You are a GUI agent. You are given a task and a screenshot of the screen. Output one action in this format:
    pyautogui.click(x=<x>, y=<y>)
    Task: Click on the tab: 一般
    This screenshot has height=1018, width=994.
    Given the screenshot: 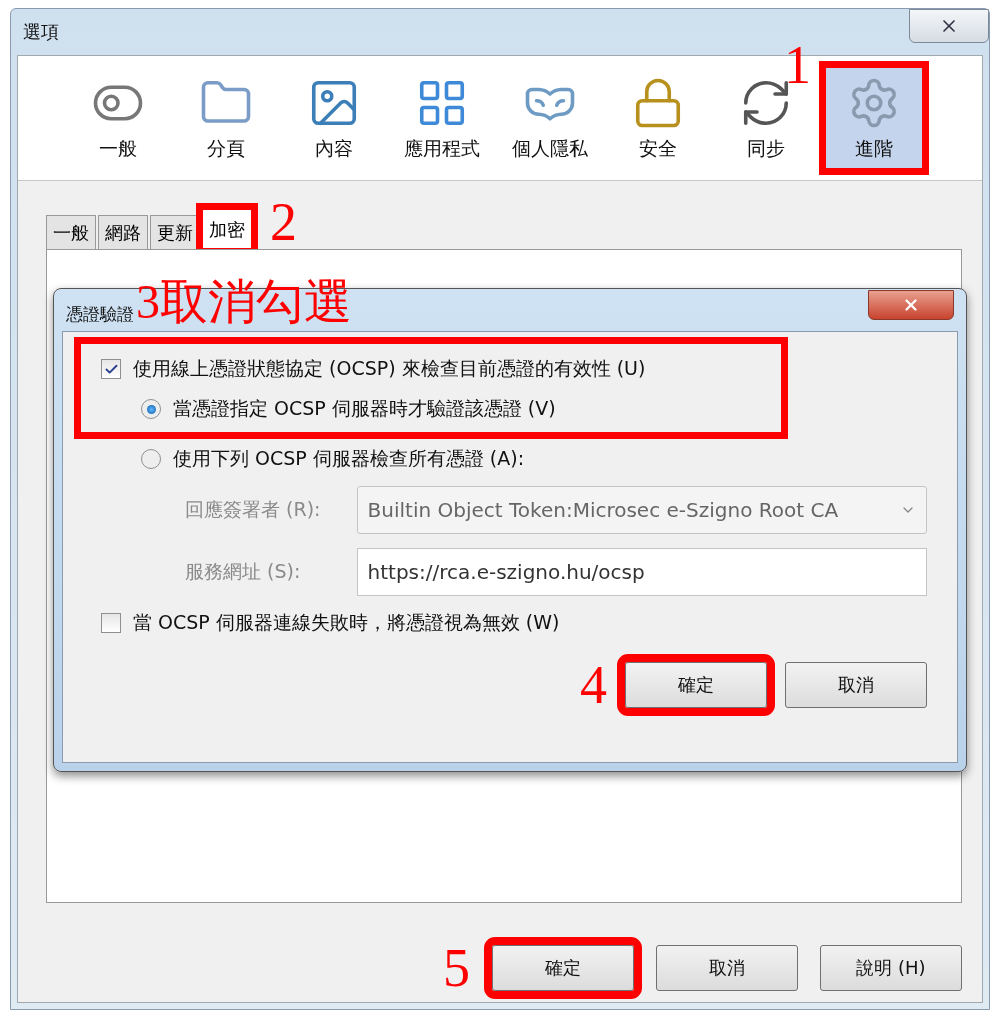 What is the action you would take?
    pyautogui.click(x=71, y=232)
    